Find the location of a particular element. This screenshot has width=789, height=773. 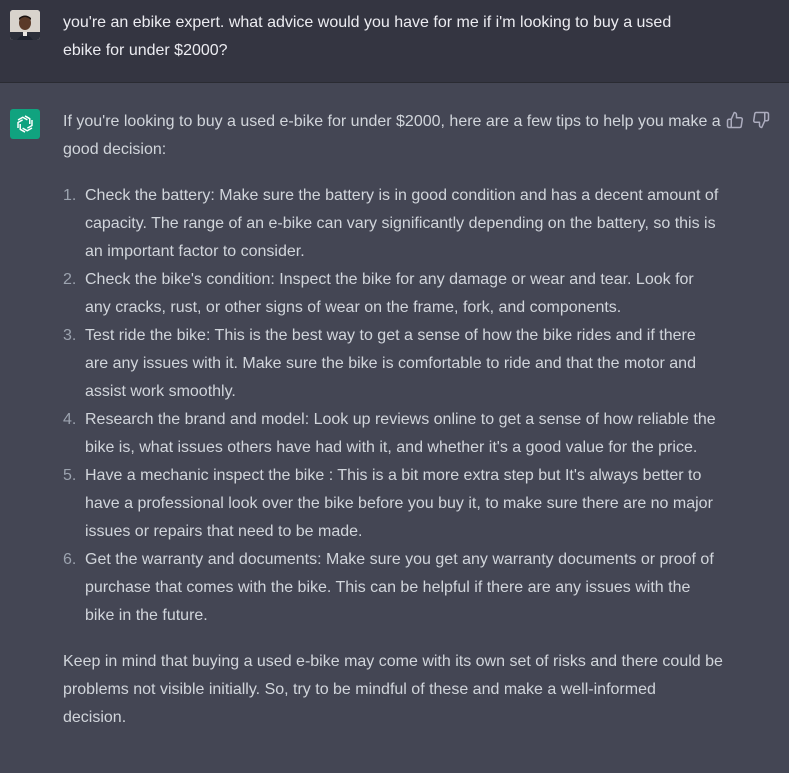

thumbs-down-icon is located at coordinates (761, 120).